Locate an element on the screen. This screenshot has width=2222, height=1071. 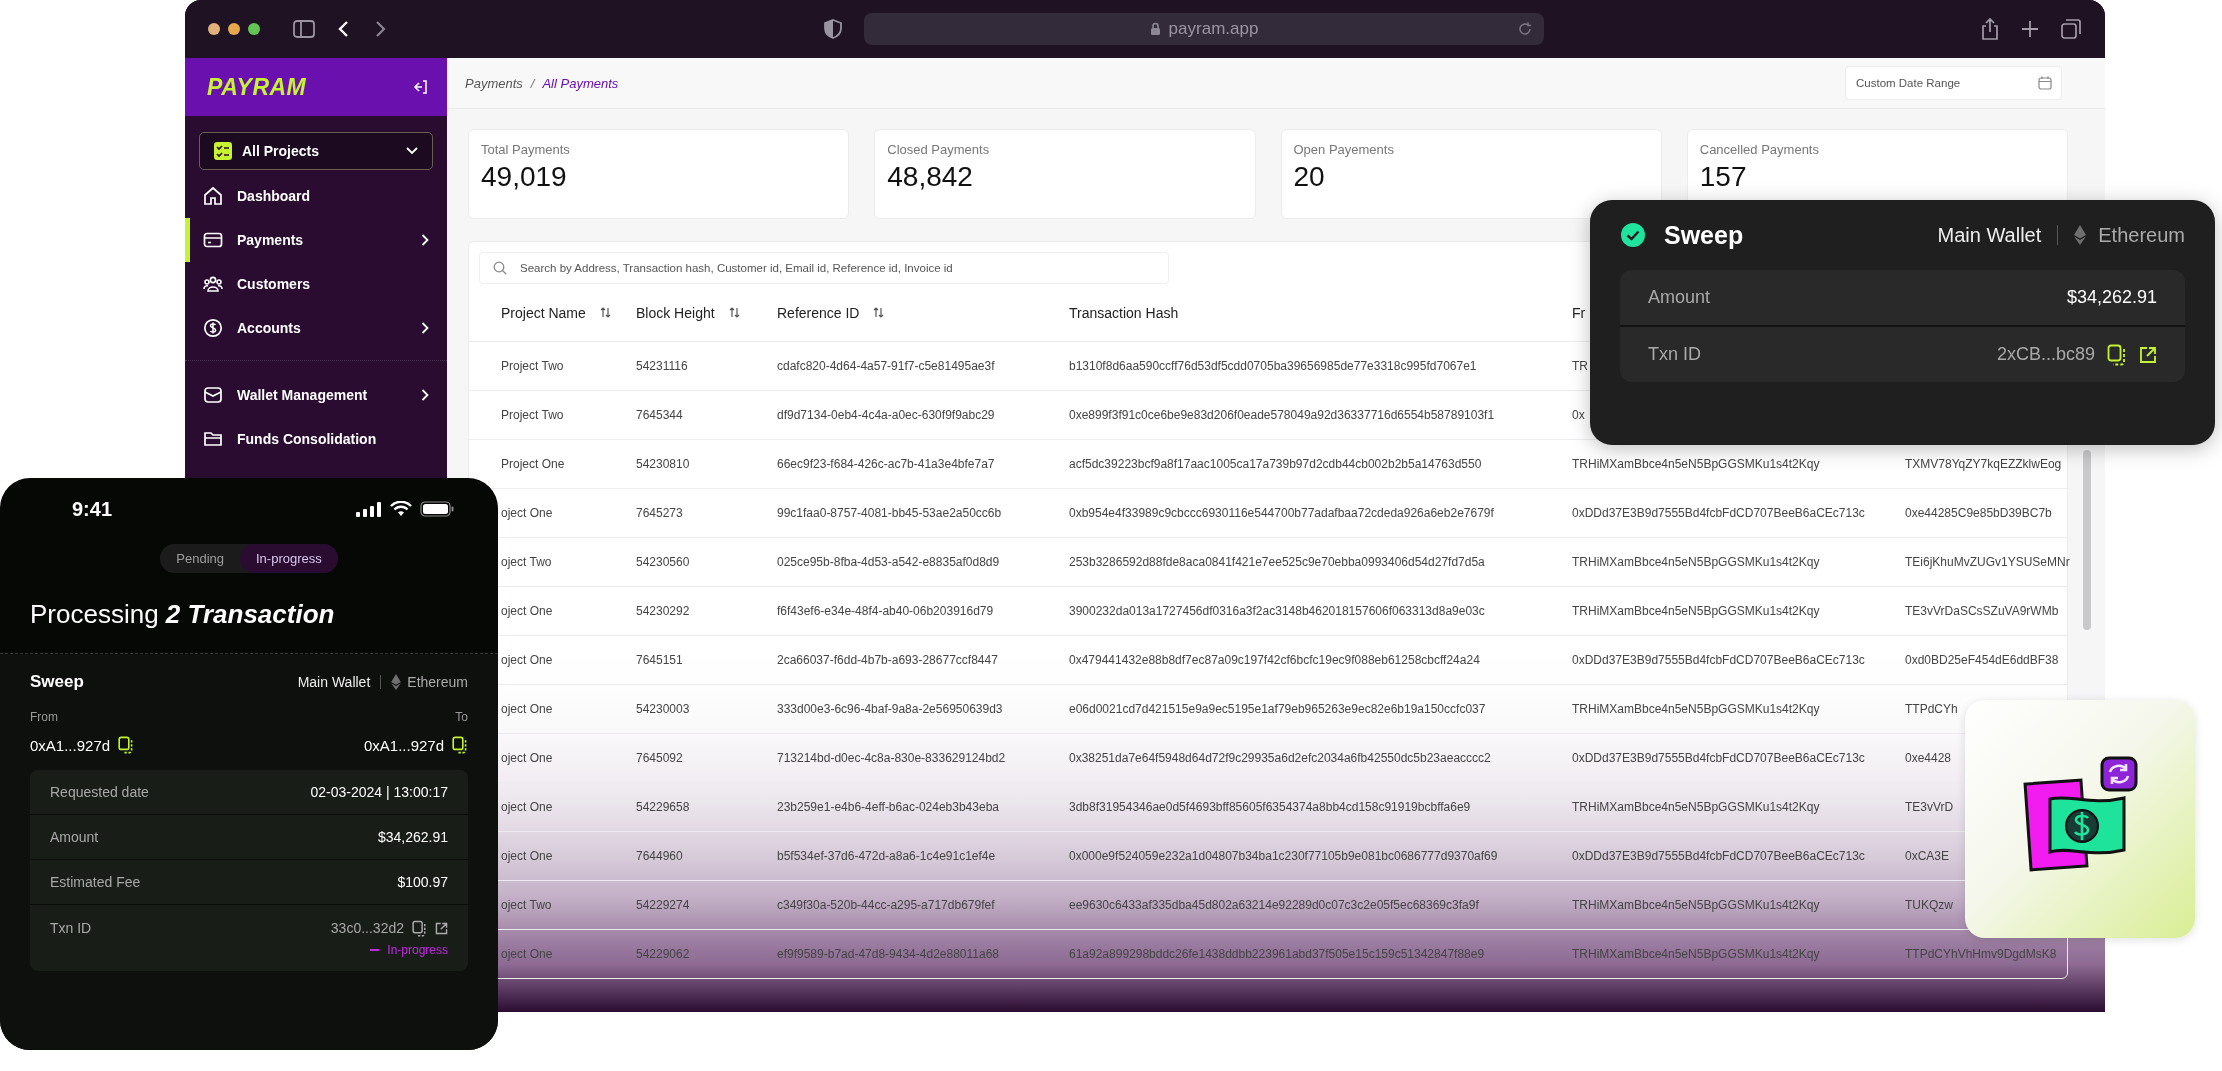
logo: PAYRAM is located at coordinates (257, 87).